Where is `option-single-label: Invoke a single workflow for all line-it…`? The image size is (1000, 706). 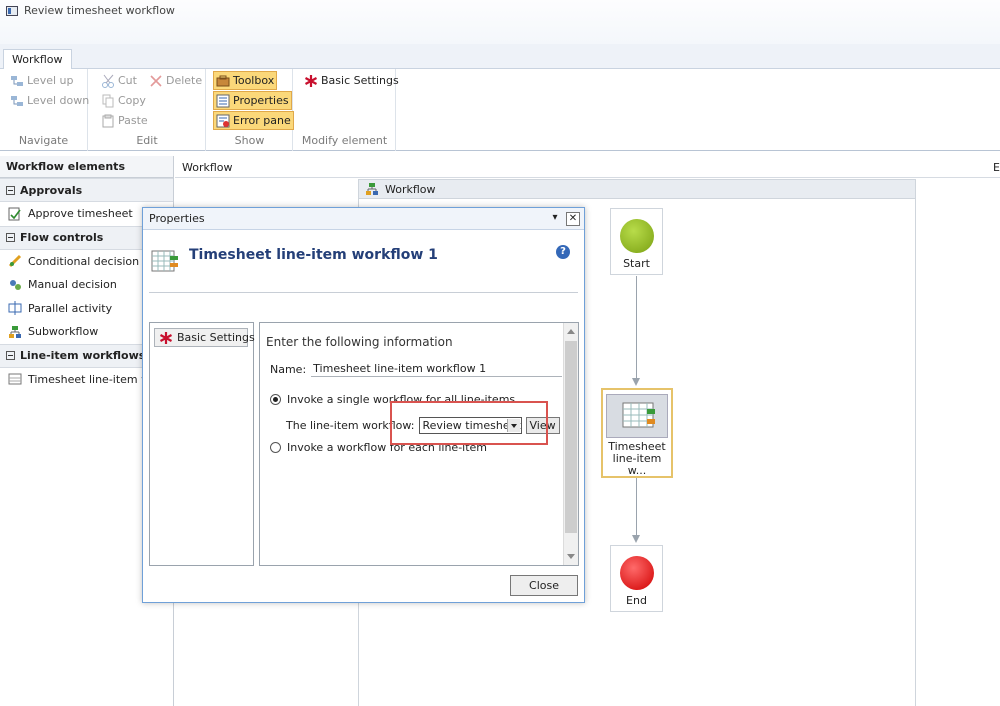
option-single-label: Invoke a single workflow for all line-it… is located at coordinates (401, 399).